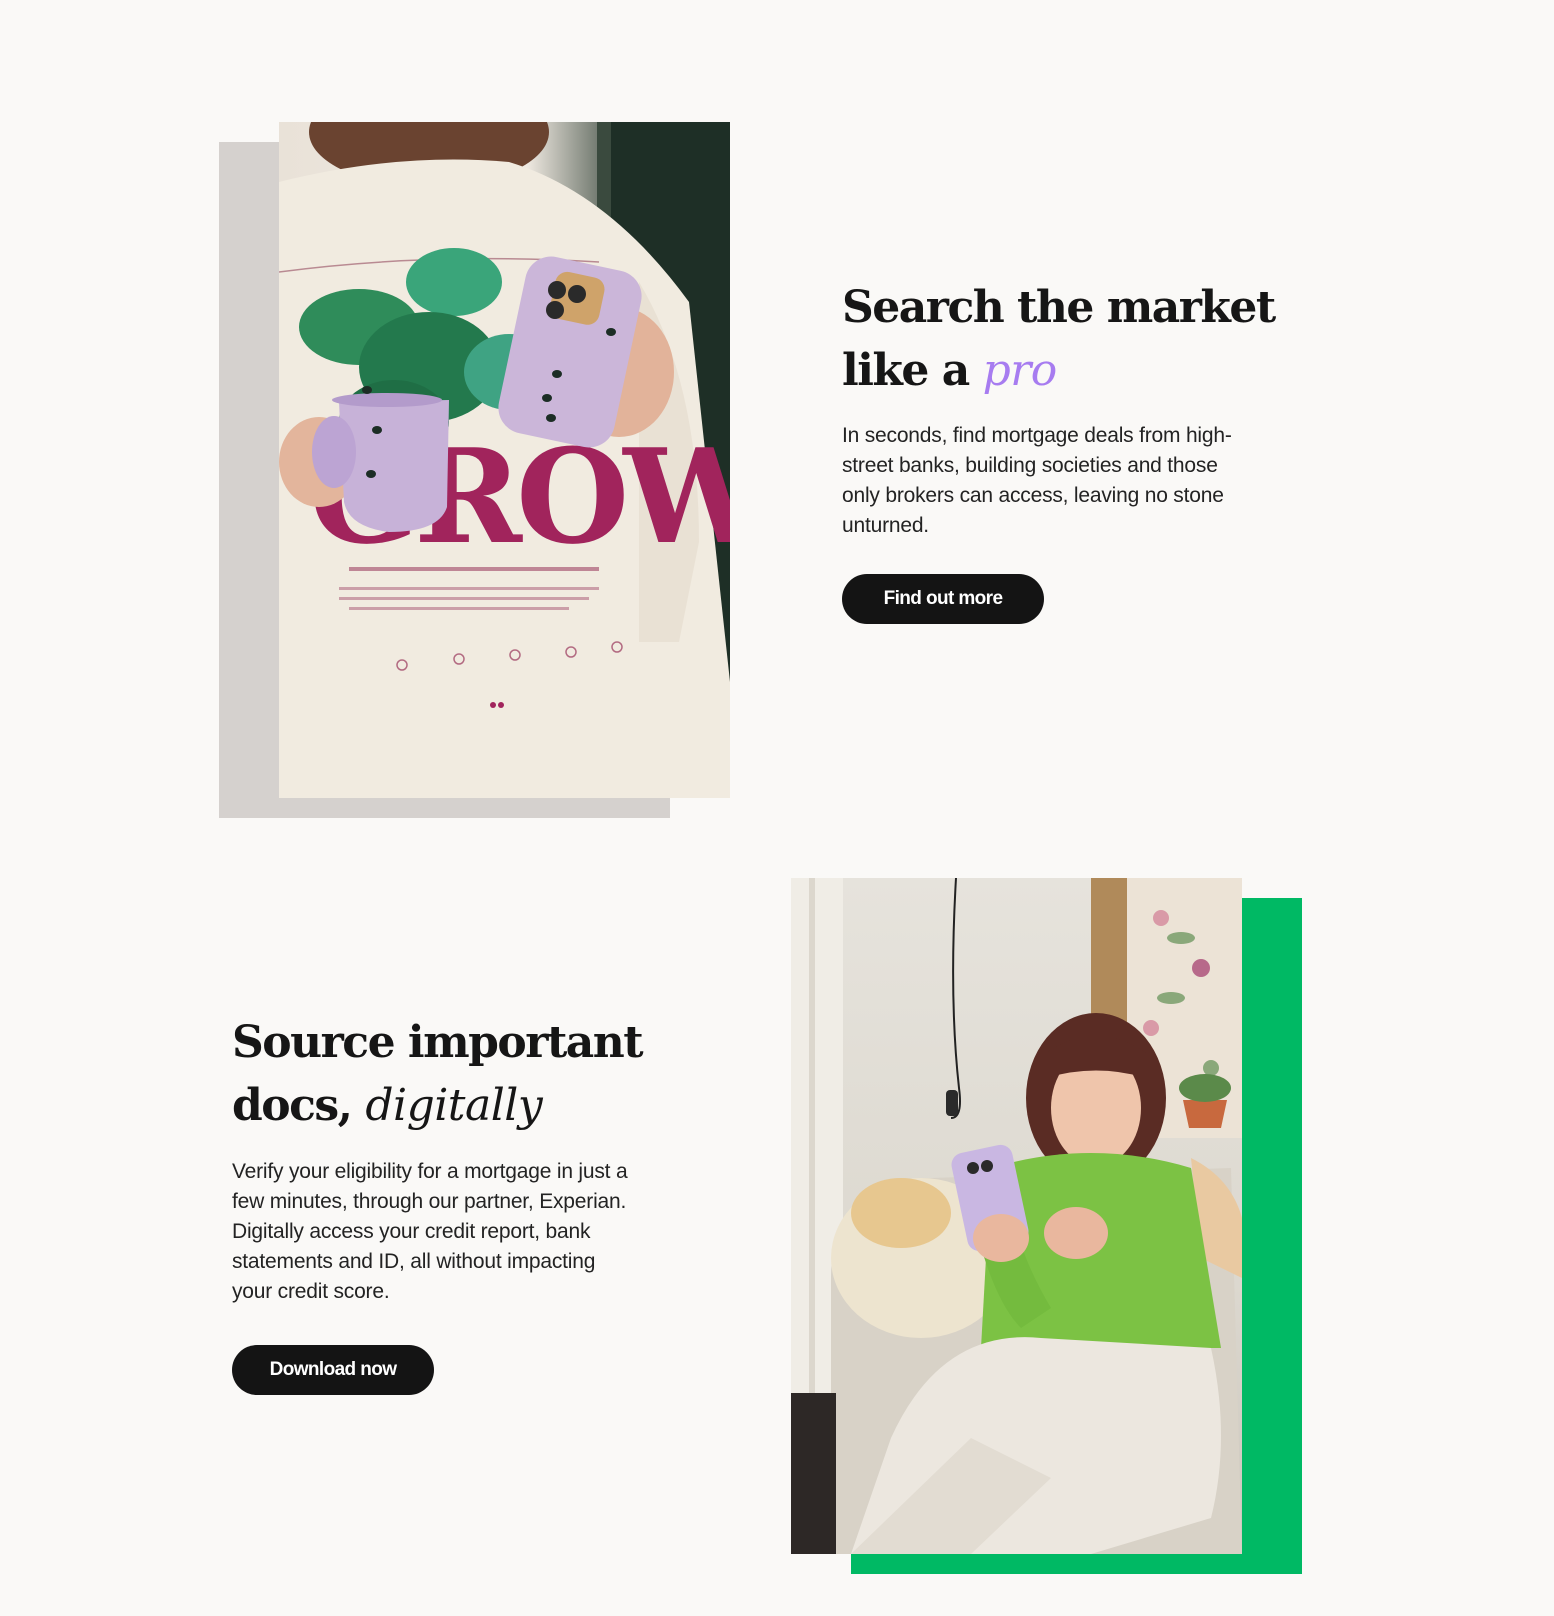 Image resolution: width=1554 pixels, height=1616 pixels. I want to click on heading-accent-word: pro, so click(1020, 370).